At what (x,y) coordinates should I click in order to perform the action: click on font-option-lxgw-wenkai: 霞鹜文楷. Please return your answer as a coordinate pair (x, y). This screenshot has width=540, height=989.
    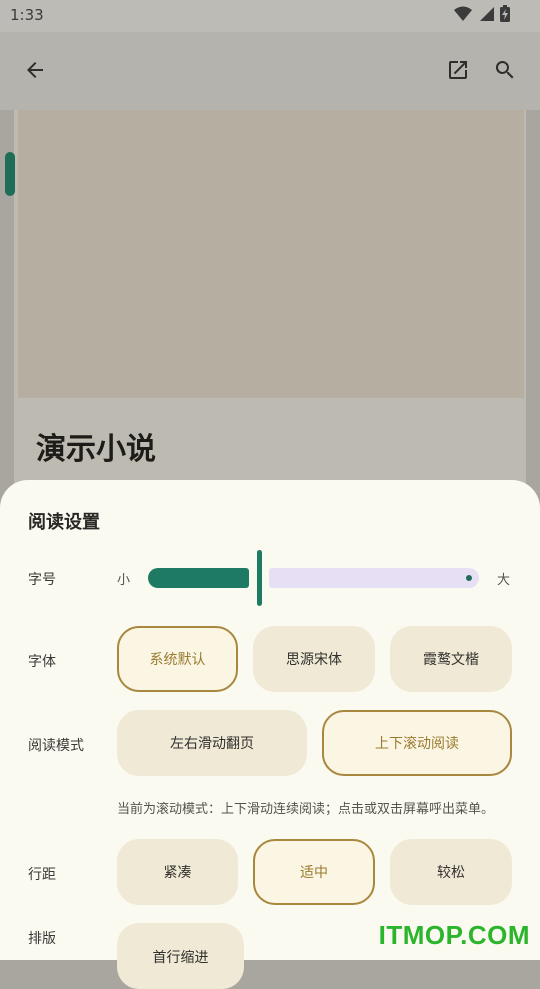
    Looking at the image, I should click on (451, 659).